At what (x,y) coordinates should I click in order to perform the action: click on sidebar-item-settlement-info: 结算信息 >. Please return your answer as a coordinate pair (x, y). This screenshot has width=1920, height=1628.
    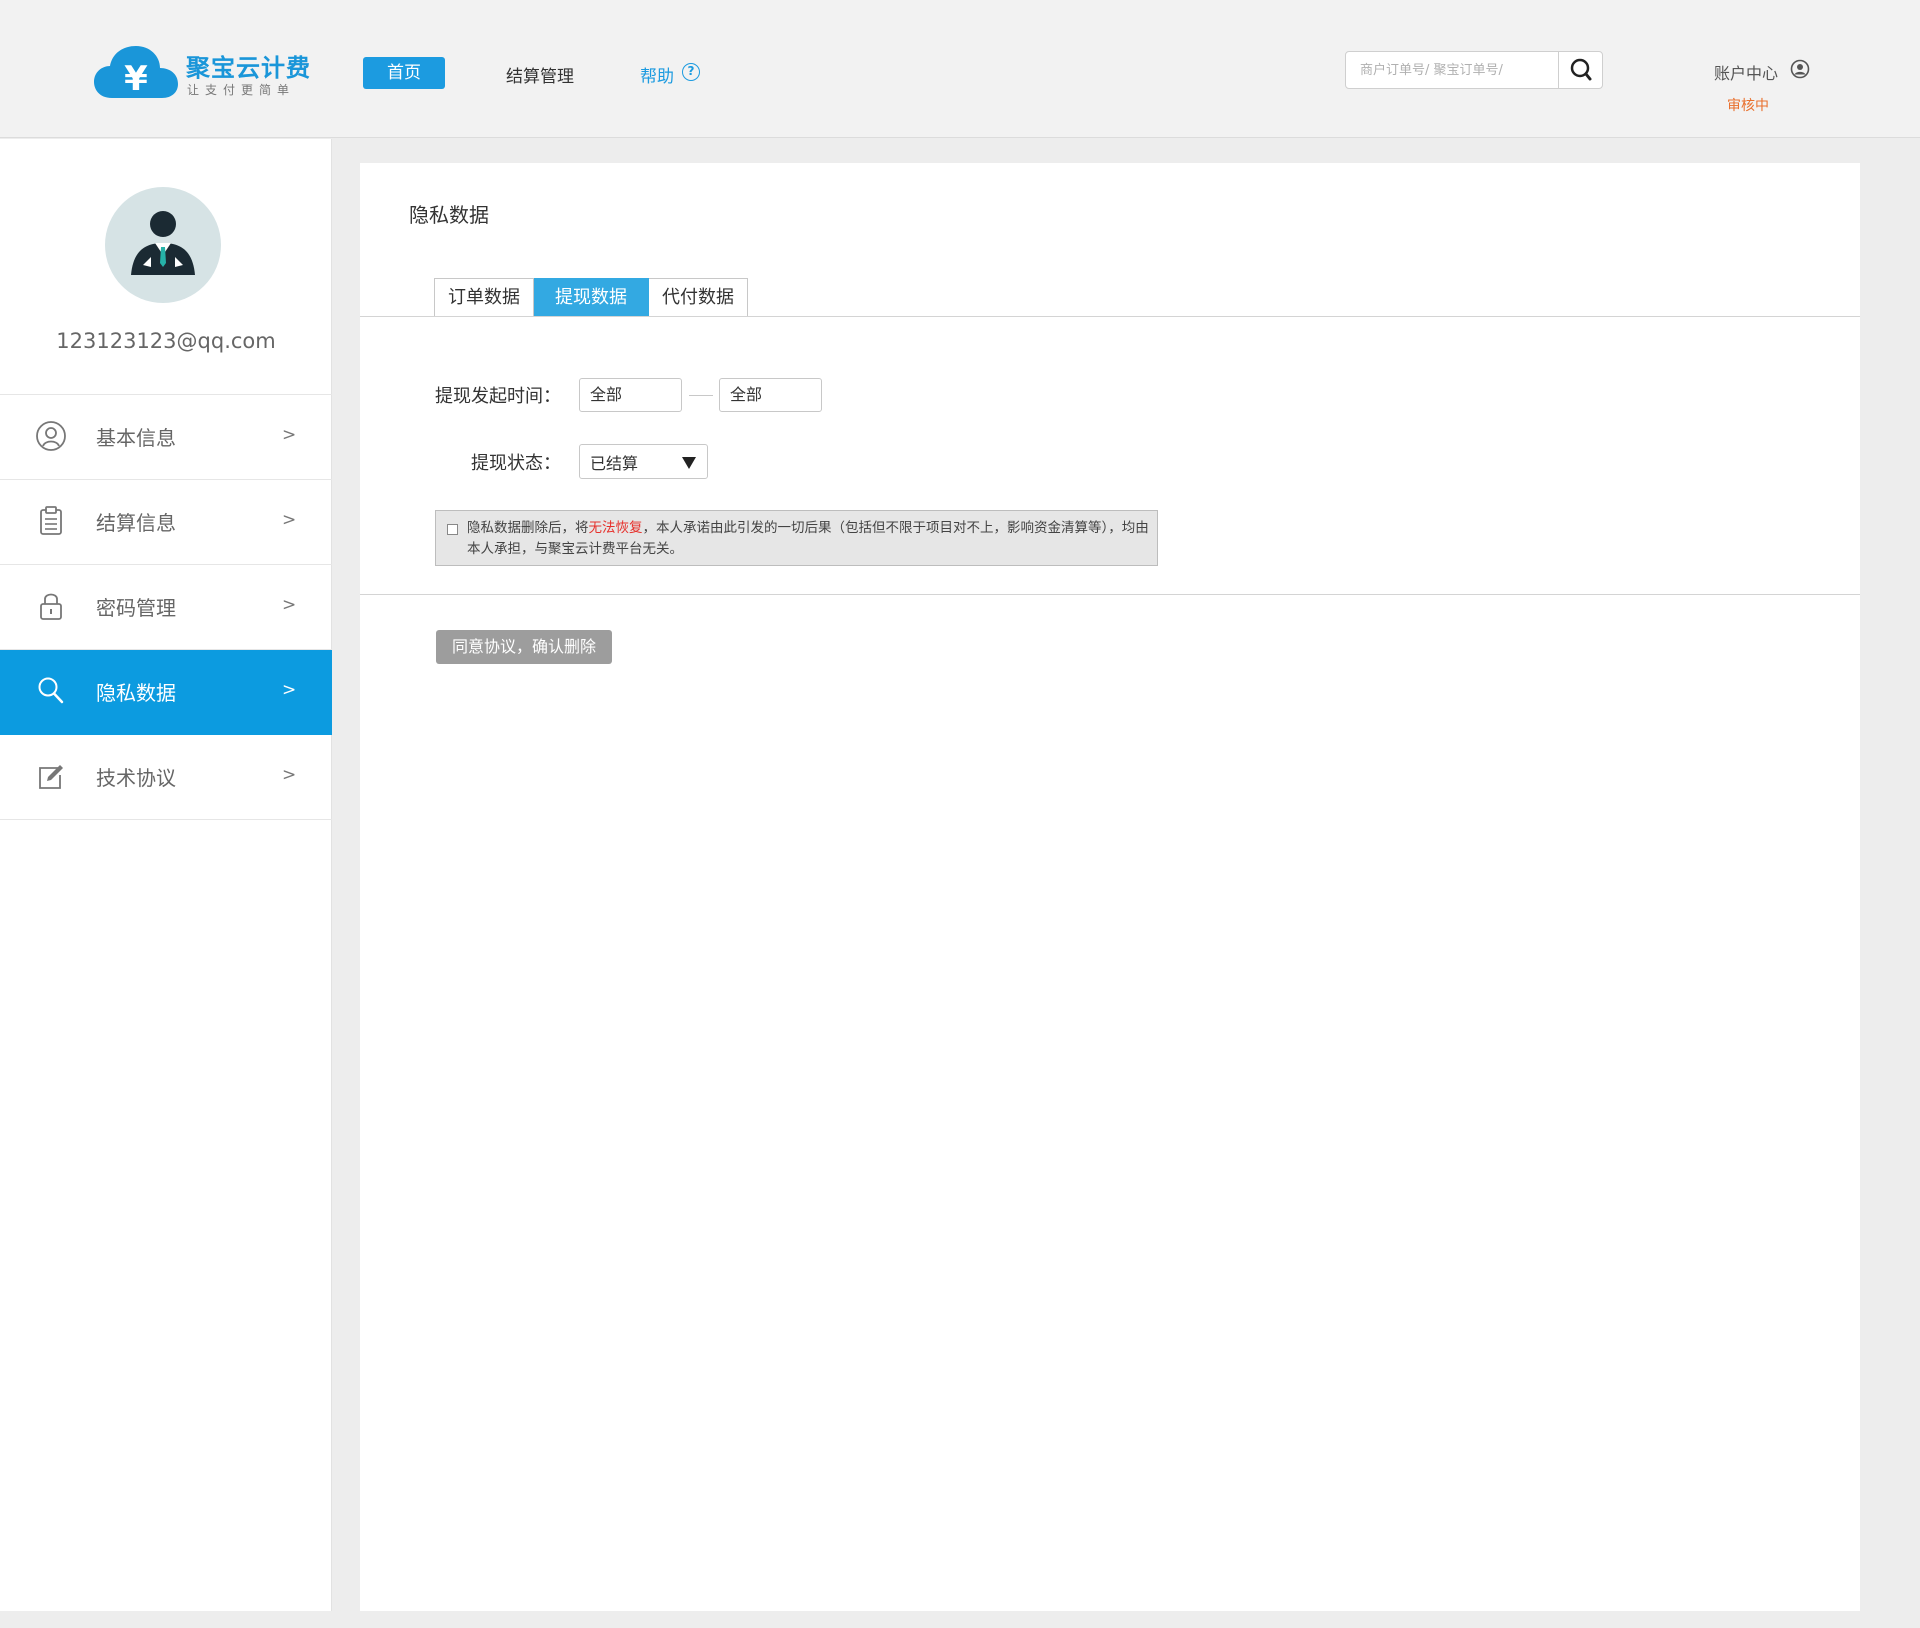
    Looking at the image, I should click on (166, 522).